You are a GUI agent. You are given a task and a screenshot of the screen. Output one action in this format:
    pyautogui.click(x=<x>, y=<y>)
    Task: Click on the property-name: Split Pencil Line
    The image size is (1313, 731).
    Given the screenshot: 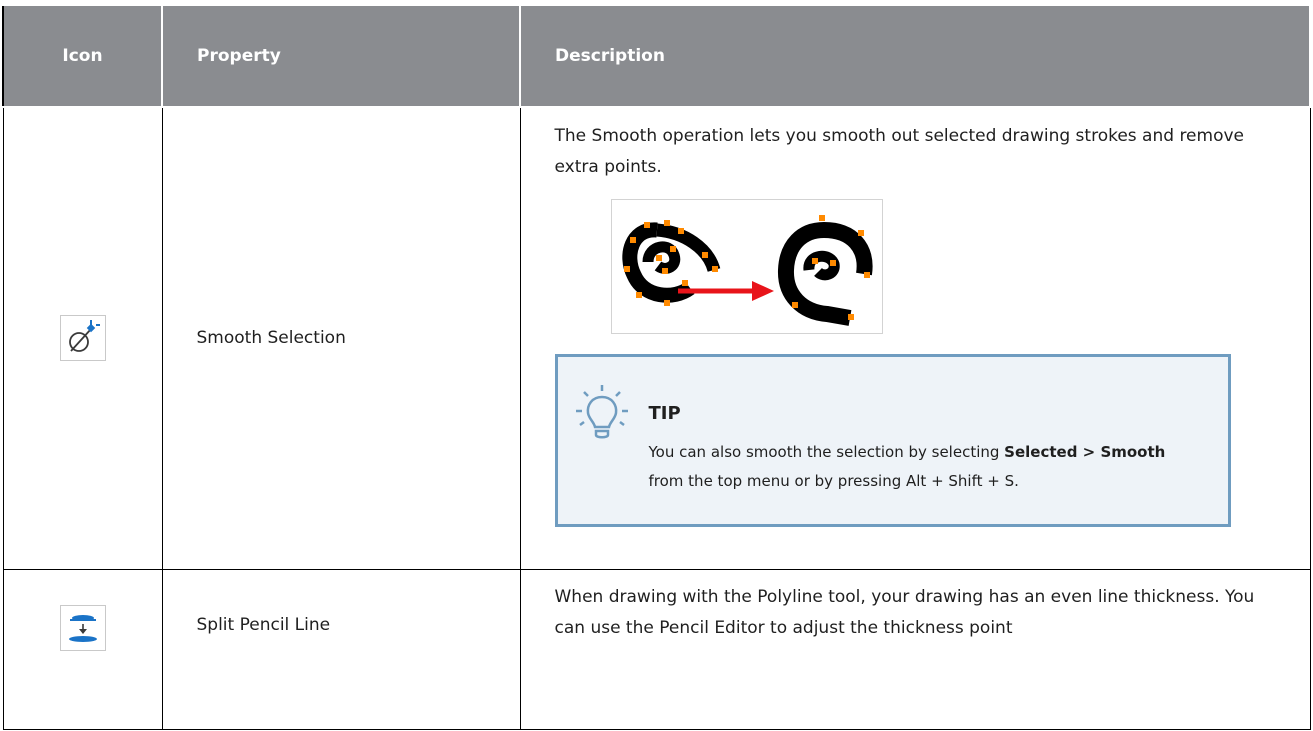 What is the action you would take?
    pyautogui.click(x=341, y=649)
    